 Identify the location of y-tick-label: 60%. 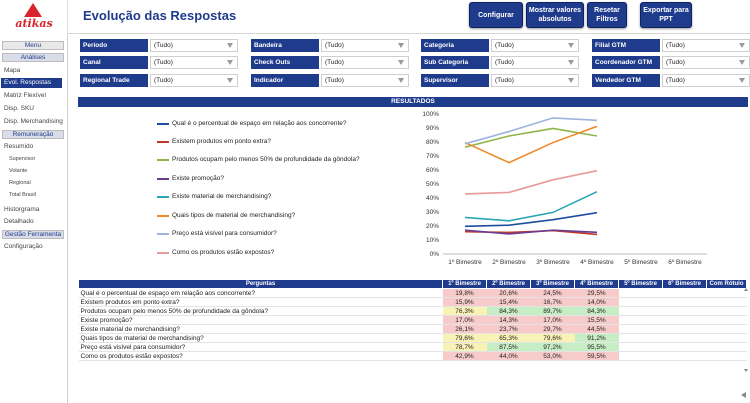
(432, 170).